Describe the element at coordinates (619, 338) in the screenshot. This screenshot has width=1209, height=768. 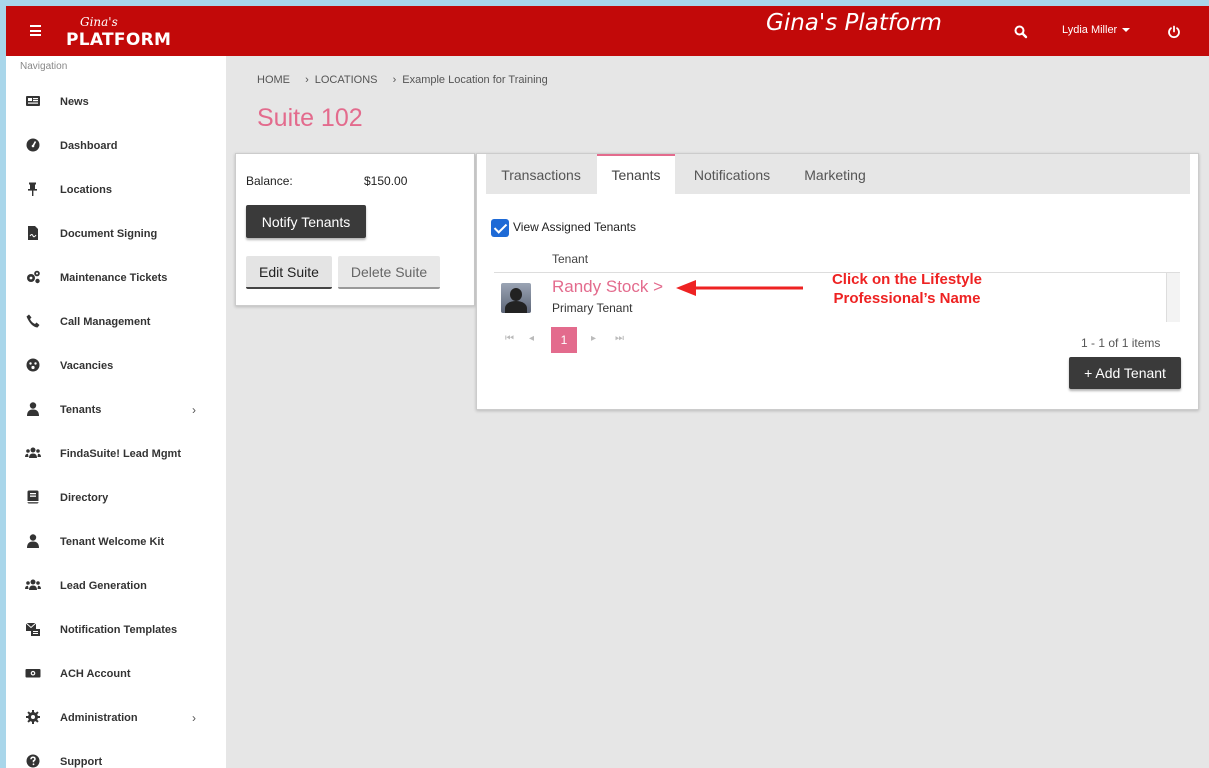
I see `last-page-icon: ⏭` at that location.